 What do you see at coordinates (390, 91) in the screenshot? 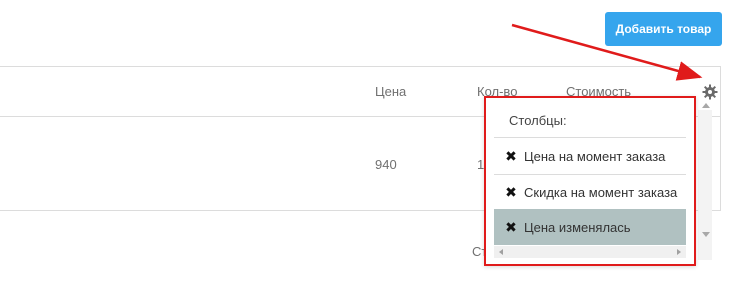
I see `column-header-price: Цена` at bounding box center [390, 91].